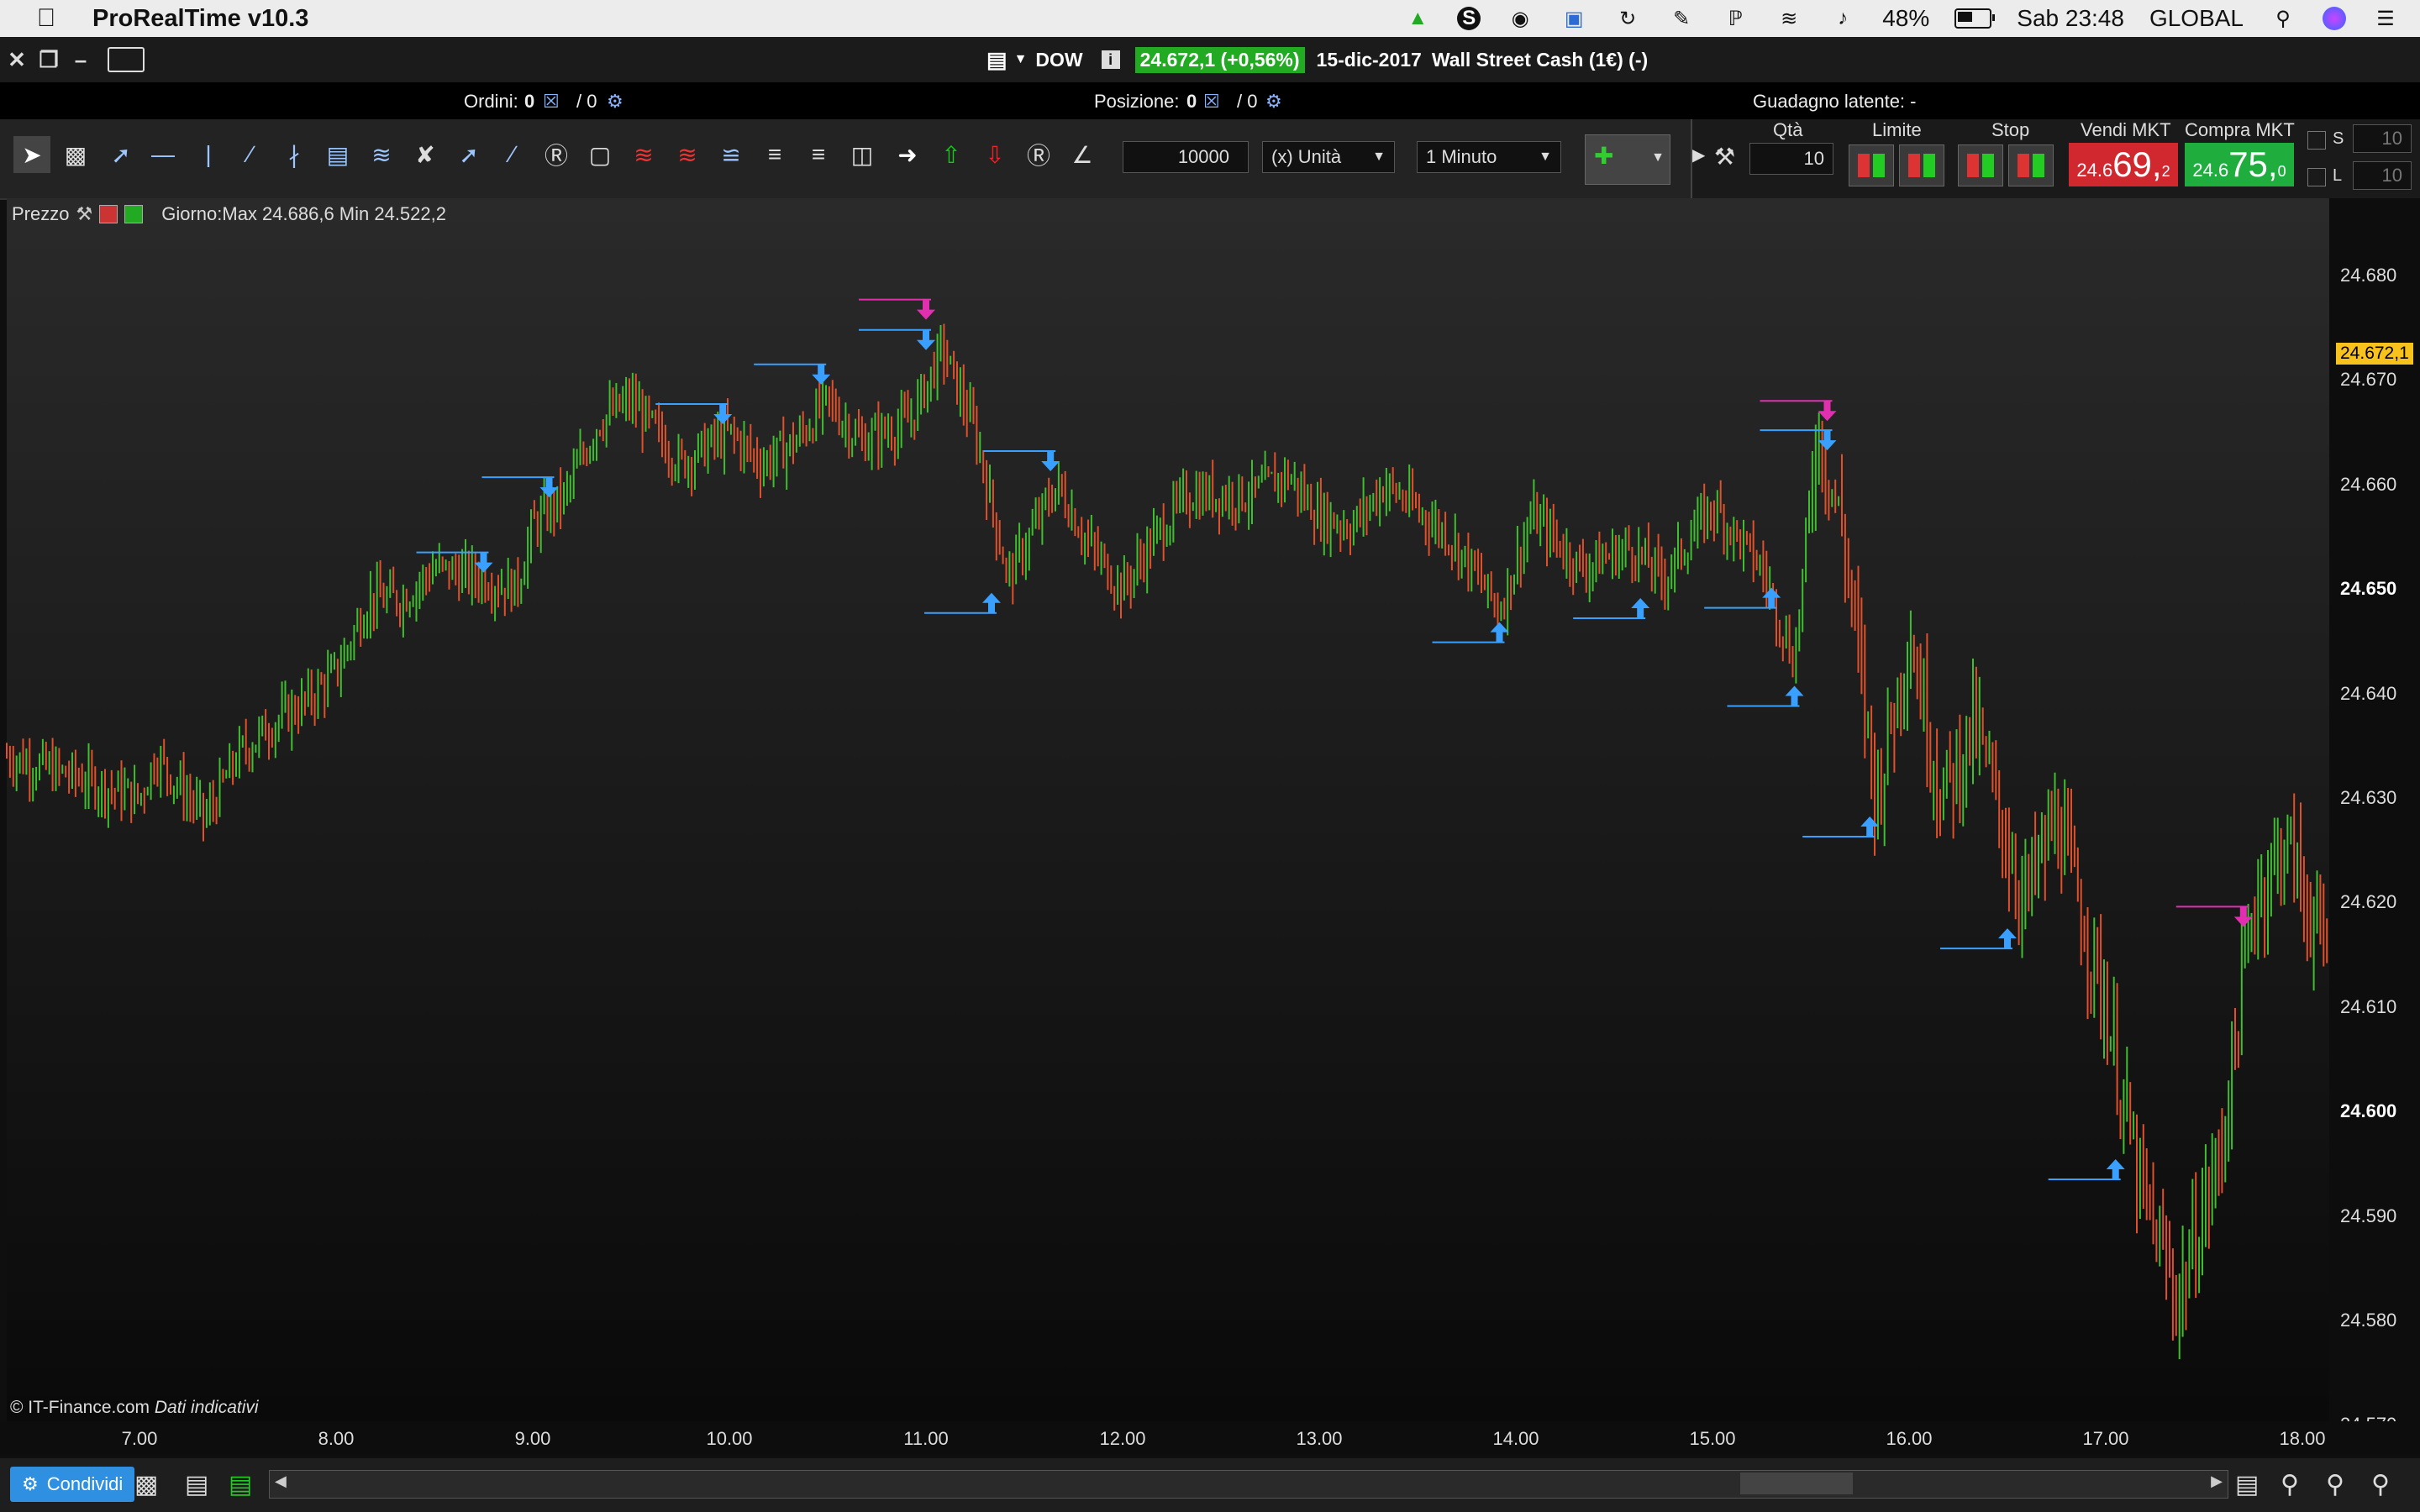  What do you see at coordinates (688, 154) in the screenshot?
I see `gann-icon: ≋` at bounding box center [688, 154].